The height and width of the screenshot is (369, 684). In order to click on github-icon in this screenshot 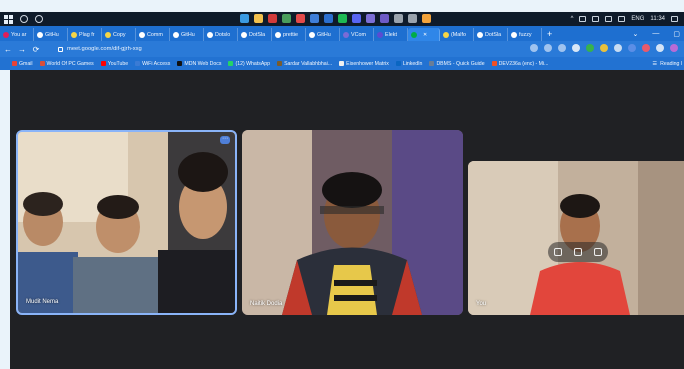, I will do `click(40, 34)`.